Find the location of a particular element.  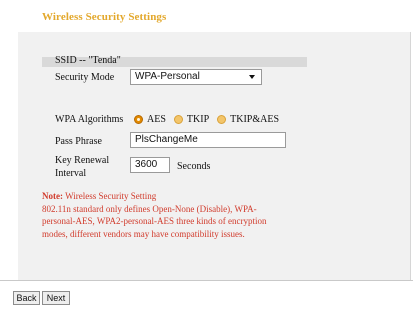

security-mode-label: Security Mode is located at coordinates (85, 77).